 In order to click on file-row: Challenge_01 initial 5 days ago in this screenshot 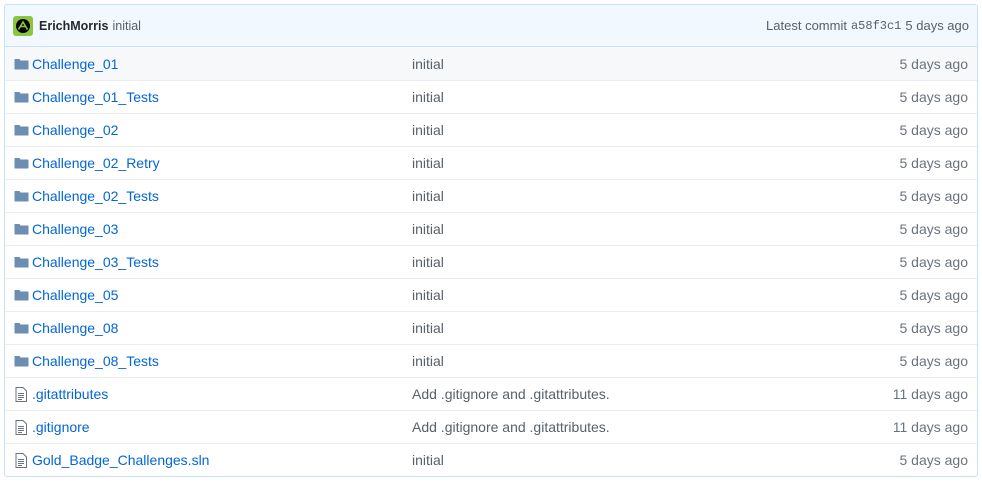, I will do `click(491, 63)`.